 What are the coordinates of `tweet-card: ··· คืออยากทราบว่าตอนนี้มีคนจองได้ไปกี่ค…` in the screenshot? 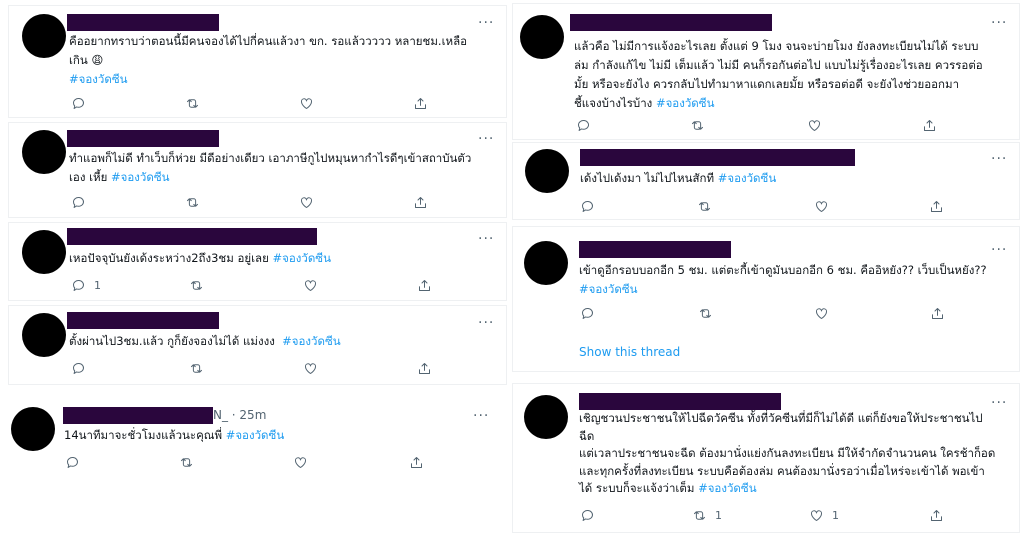 It's located at (257, 61).